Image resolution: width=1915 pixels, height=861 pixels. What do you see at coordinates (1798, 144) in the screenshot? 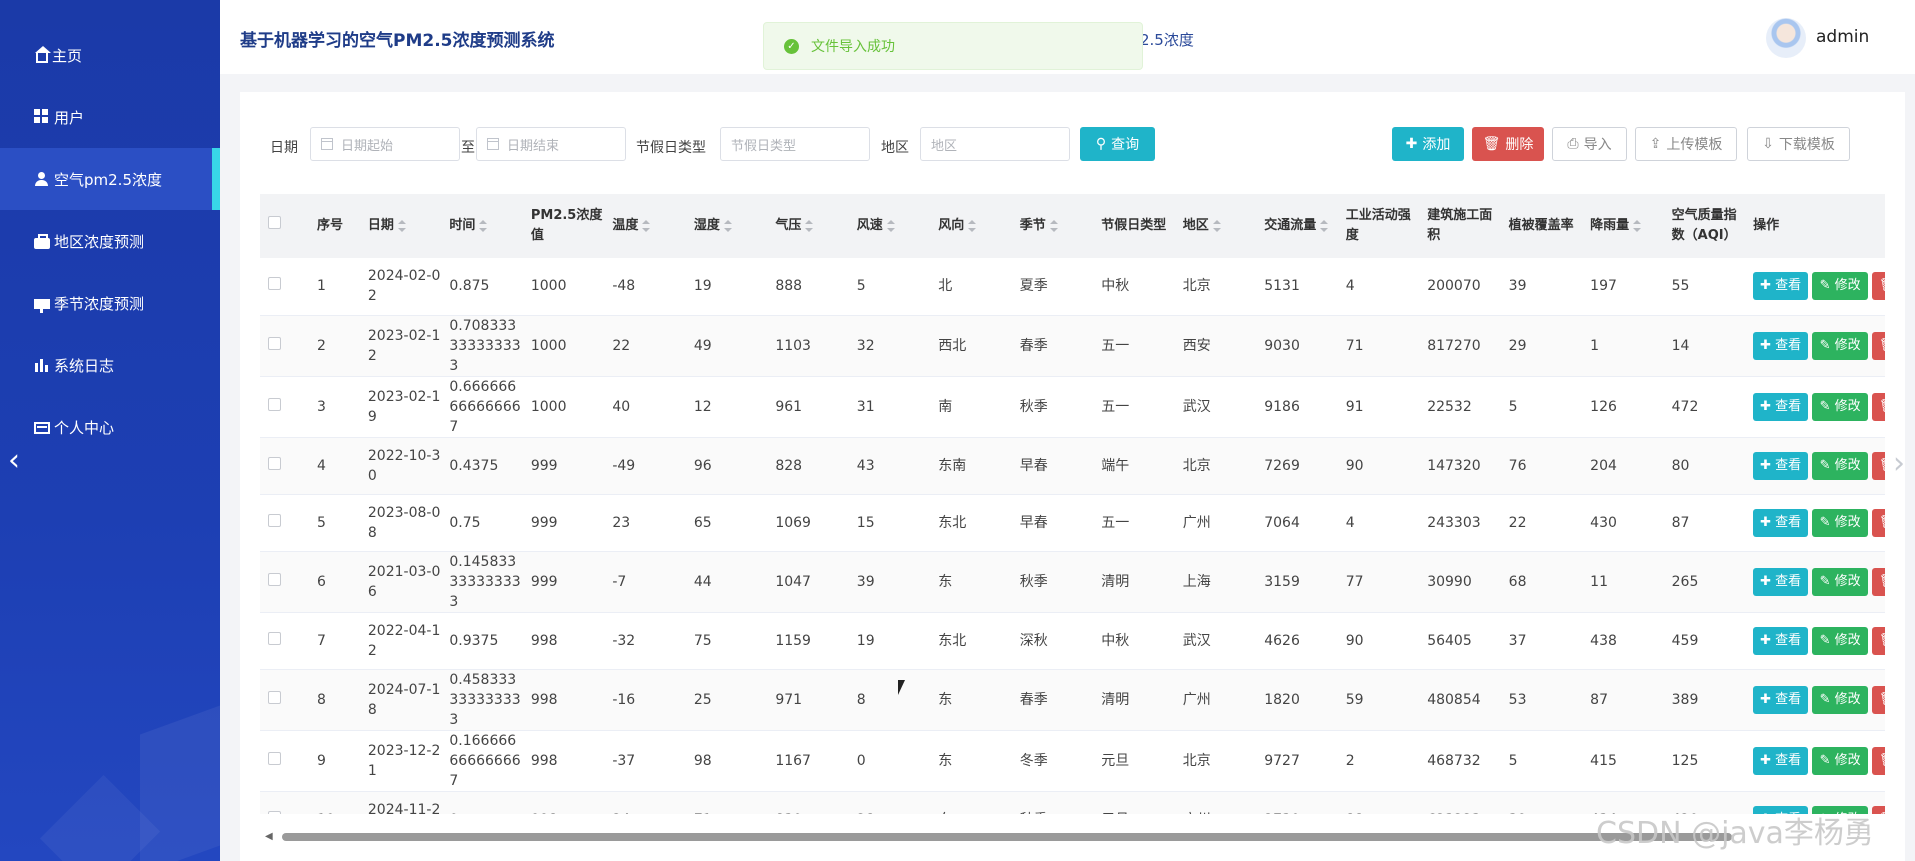
I see `download-template-button: ⇩ 下载模板` at bounding box center [1798, 144].